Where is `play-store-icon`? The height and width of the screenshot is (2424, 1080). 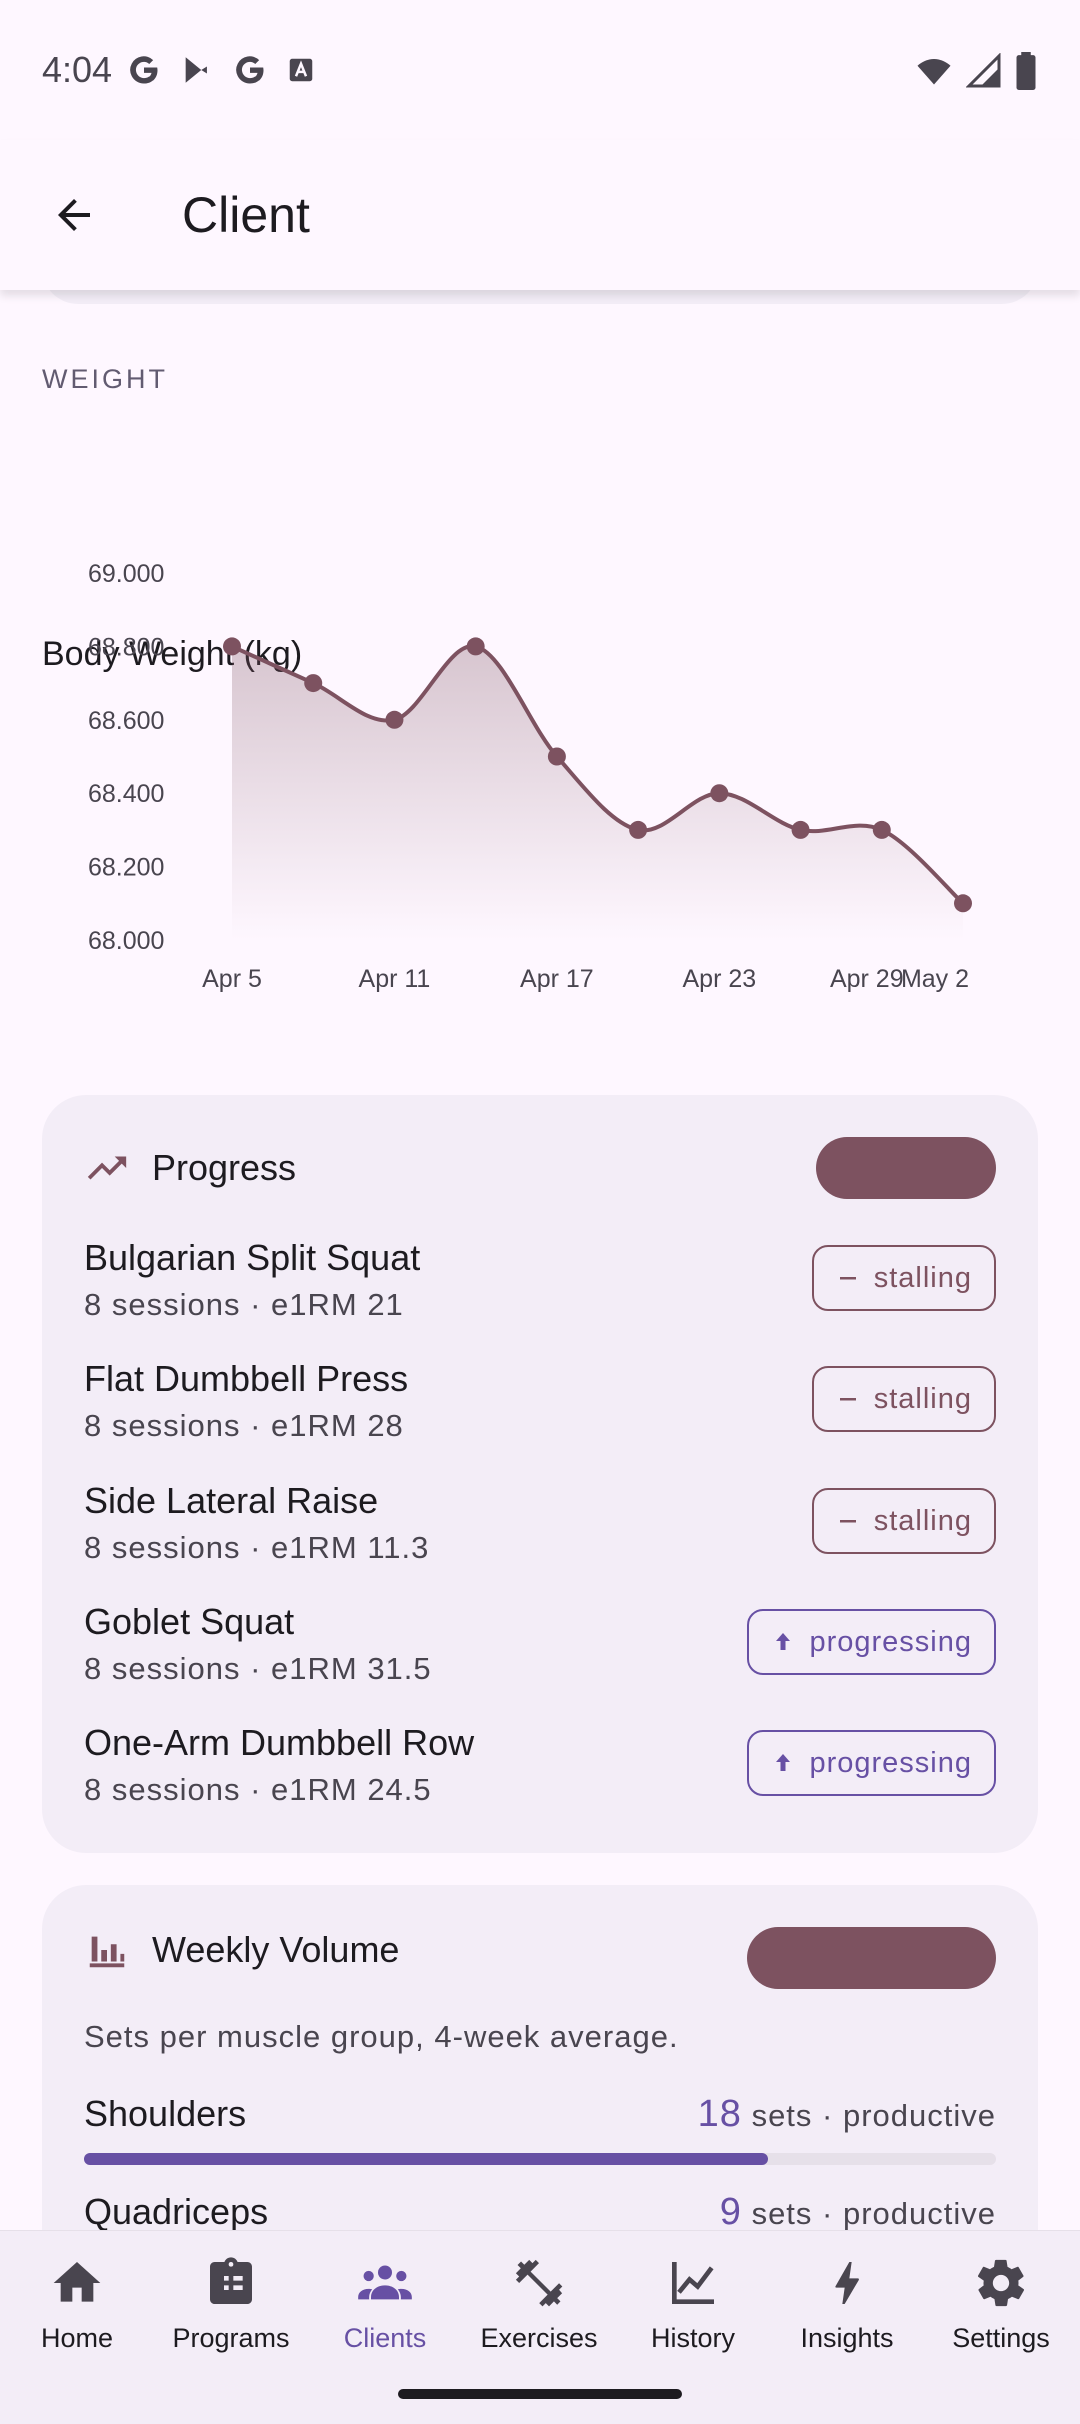 play-store-icon is located at coordinates (196, 70).